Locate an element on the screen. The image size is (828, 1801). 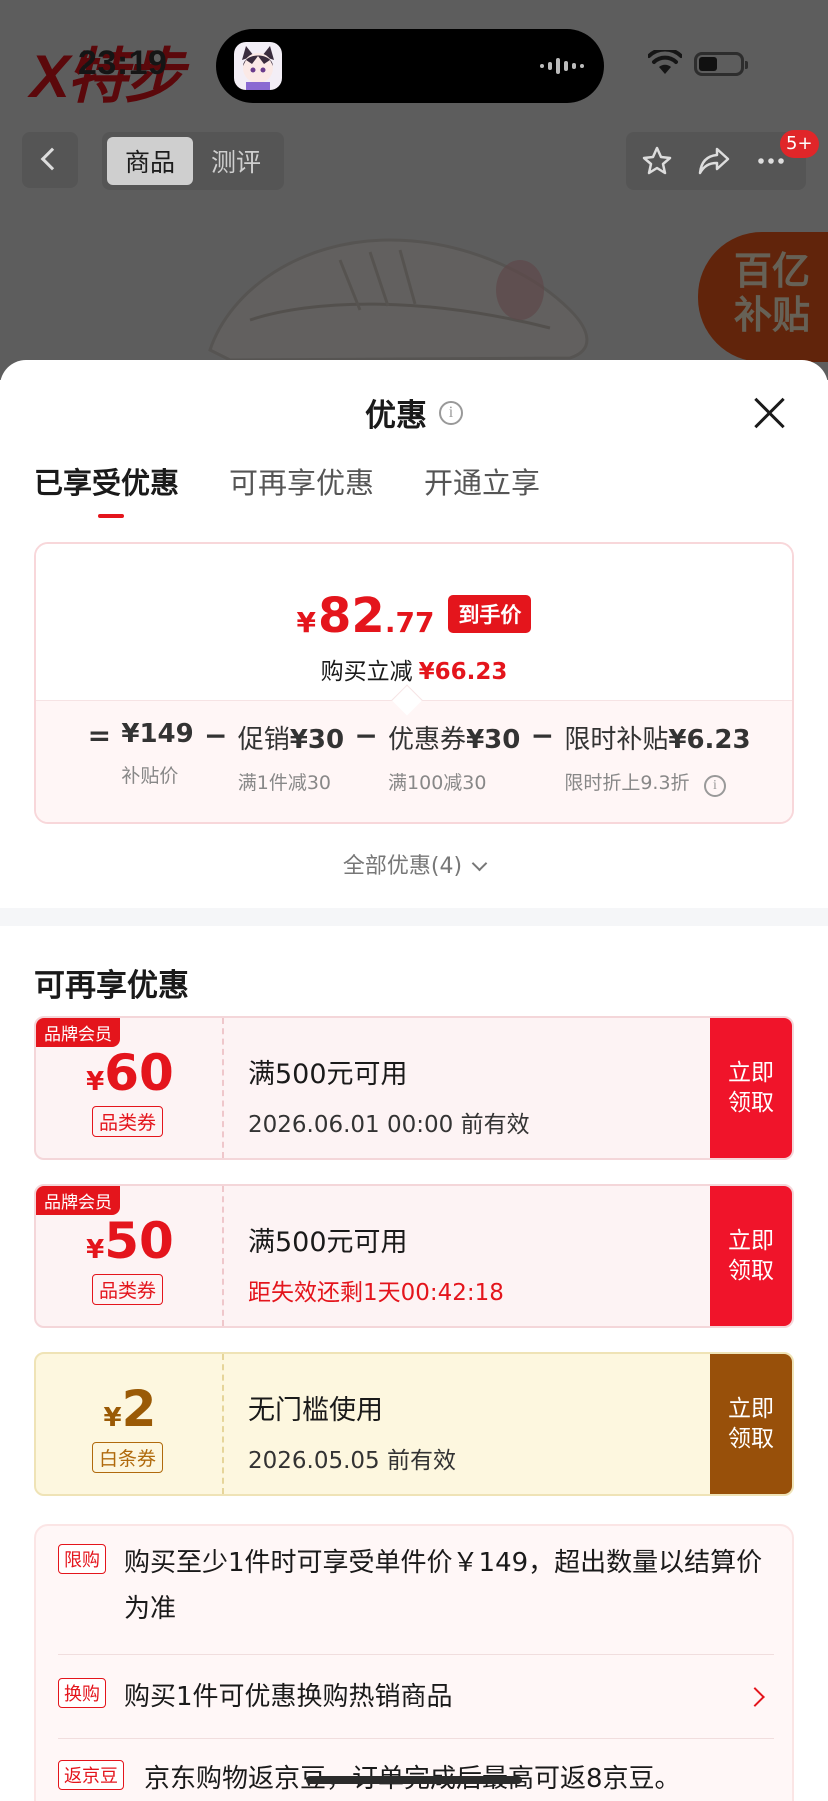
discount-tabs: 已享受优惠 可再享优惠 开通立享 is located at coordinates (287, 489).